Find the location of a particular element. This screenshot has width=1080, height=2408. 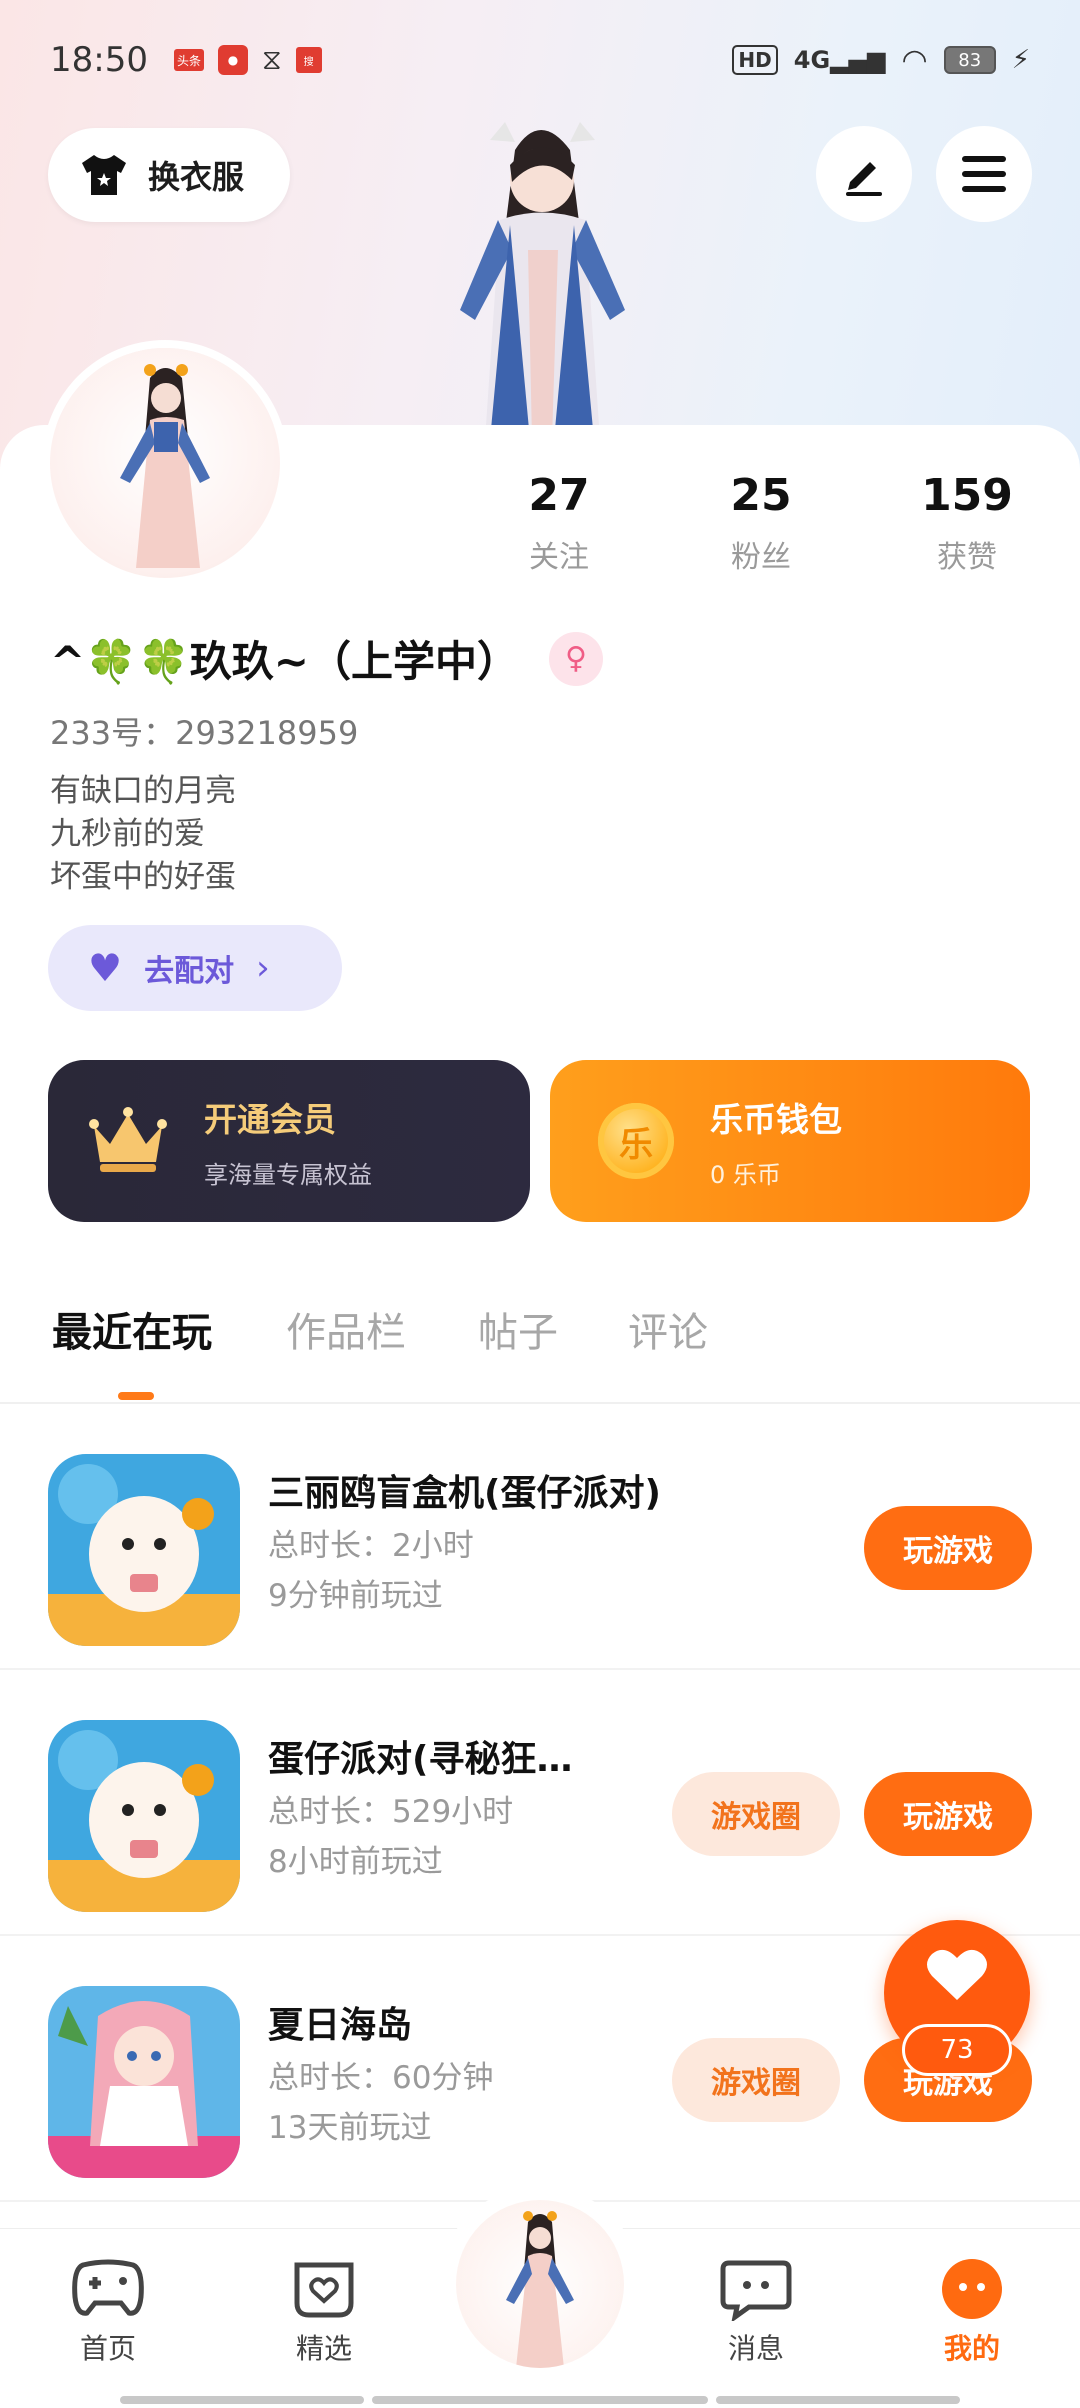

stat-likes-count: 159 is located at coordinates (967, 495).